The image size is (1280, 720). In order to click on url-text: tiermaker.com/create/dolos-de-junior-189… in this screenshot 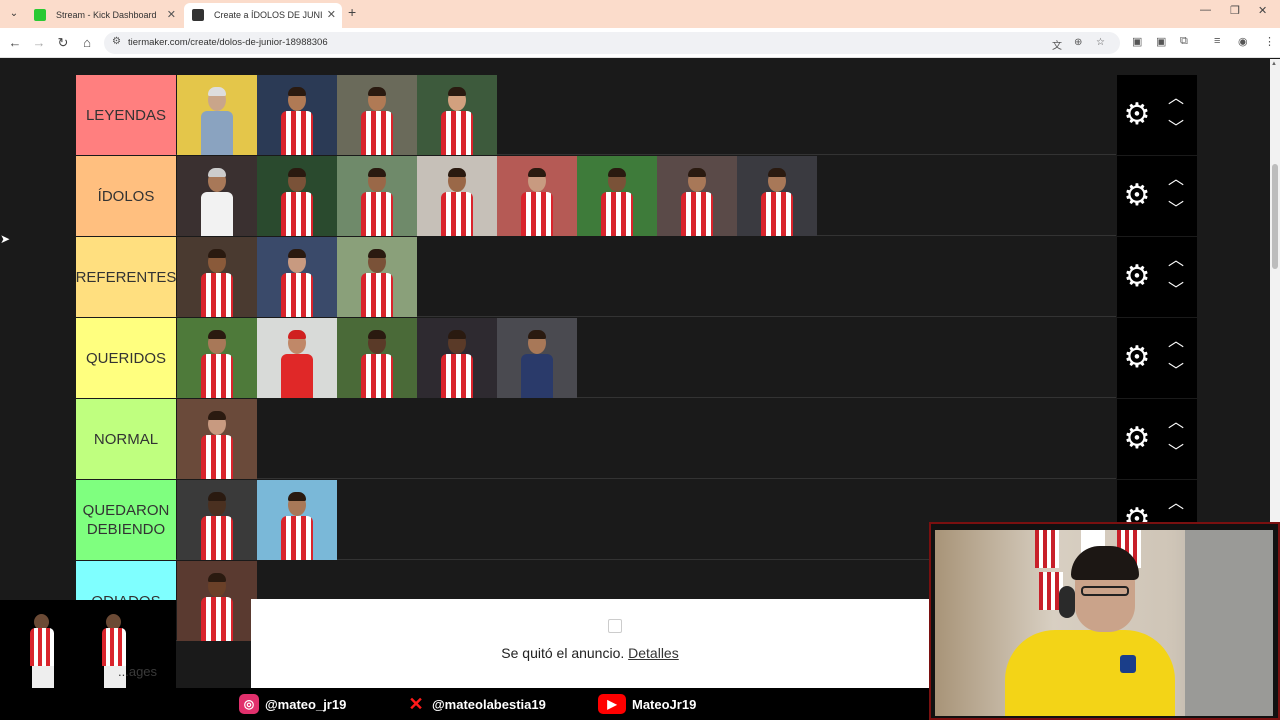, I will do `click(228, 42)`.